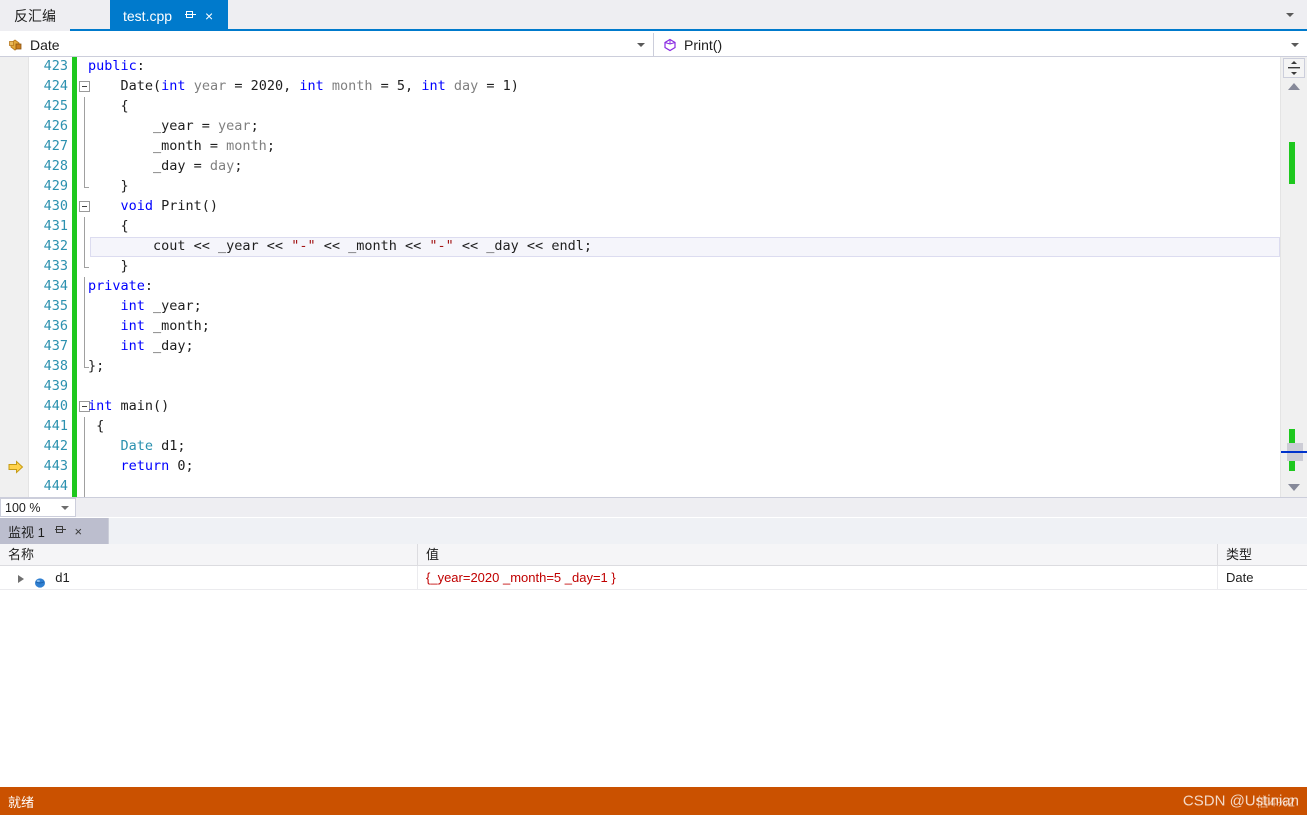  I want to click on watch-row-name-cell: d1, so click(209, 577).